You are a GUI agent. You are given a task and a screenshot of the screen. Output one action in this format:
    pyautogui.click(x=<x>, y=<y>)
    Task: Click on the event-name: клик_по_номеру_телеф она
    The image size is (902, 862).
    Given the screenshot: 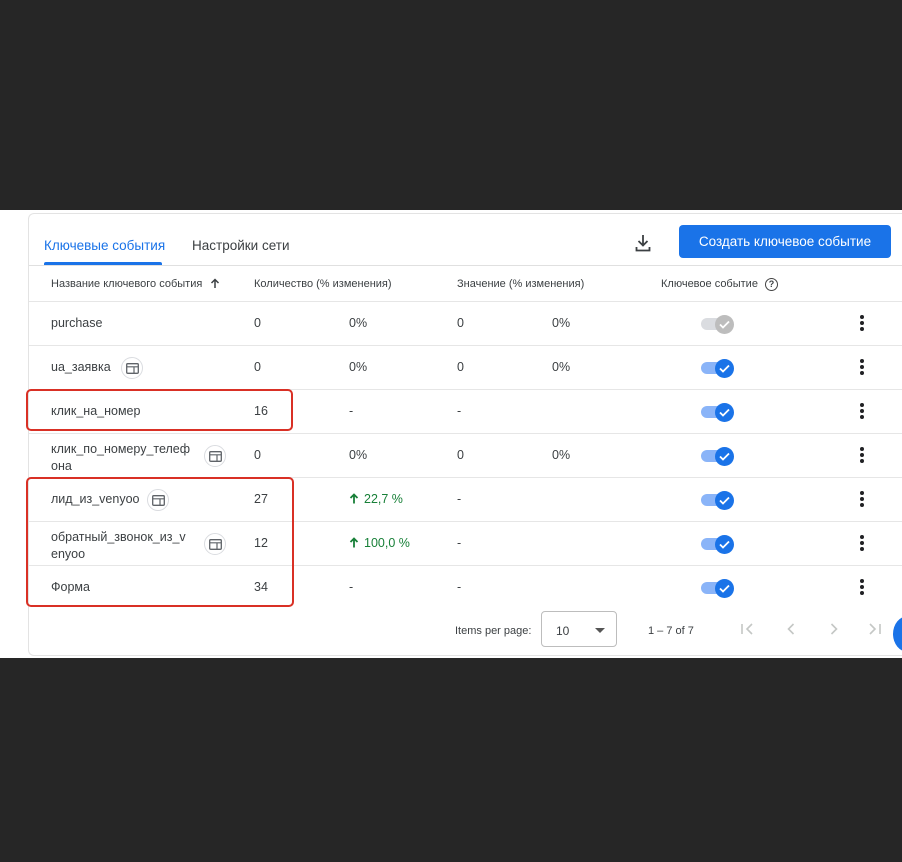 What is the action you would take?
    pyautogui.click(x=121, y=457)
    